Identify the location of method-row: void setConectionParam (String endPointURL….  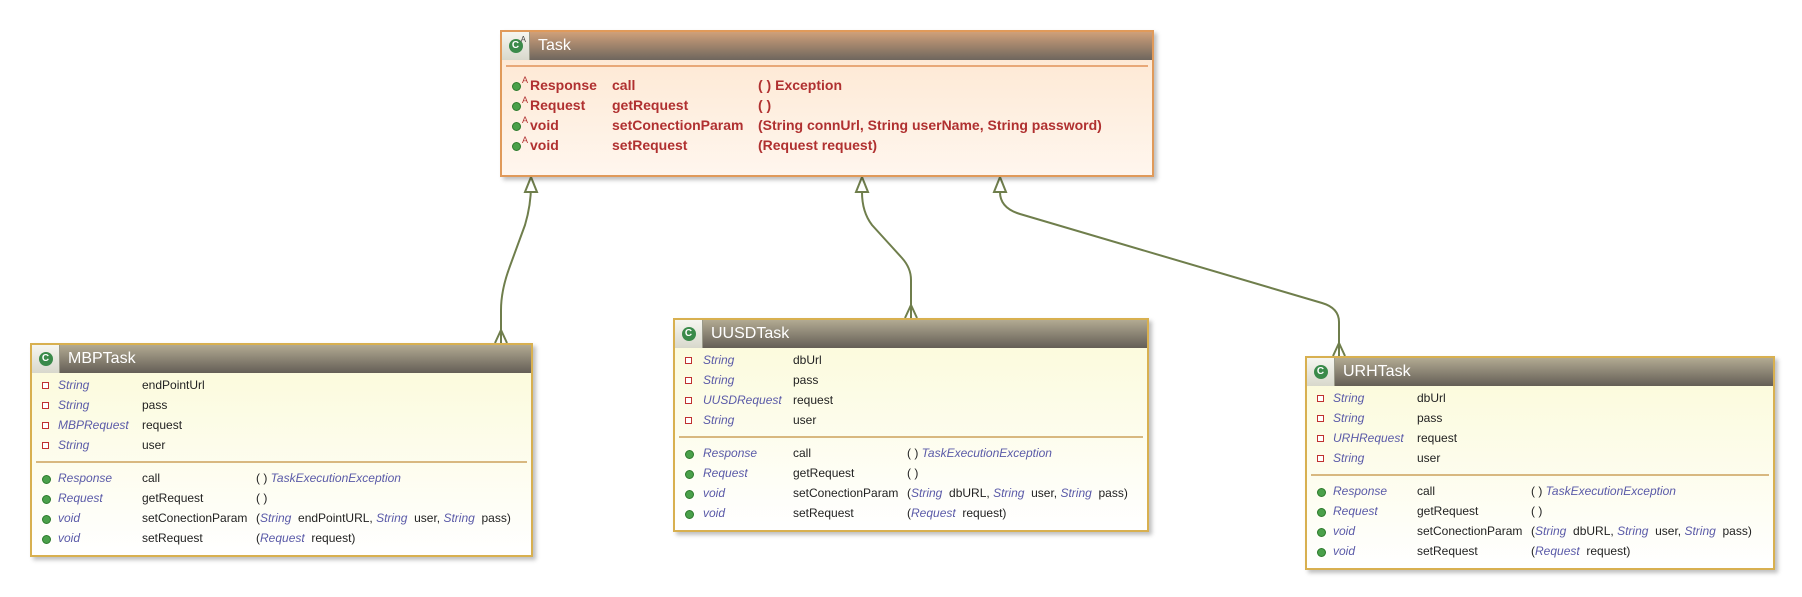
(281, 518).